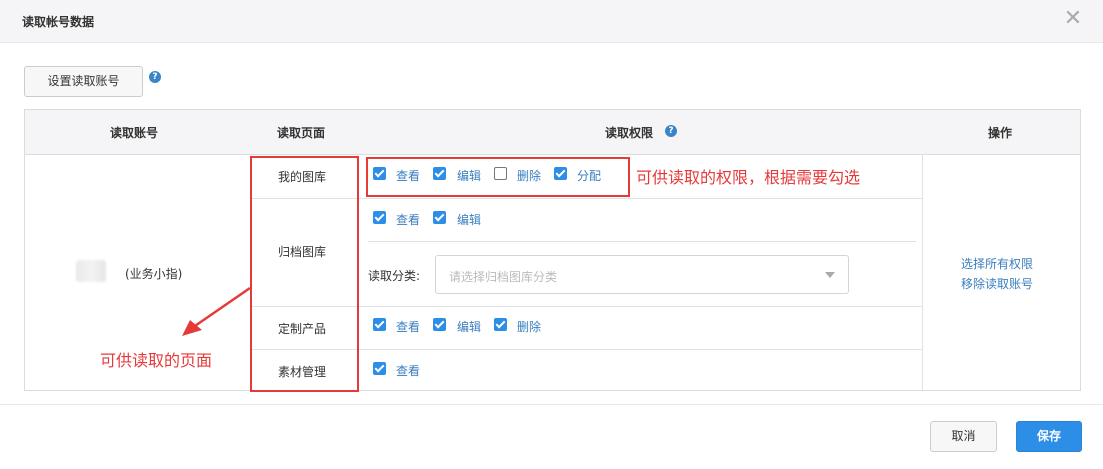 This screenshot has height=469, width=1103. What do you see at coordinates (155, 77) in the screenshot?
I see `help-icon: ?` at bounding box center [155, 77].